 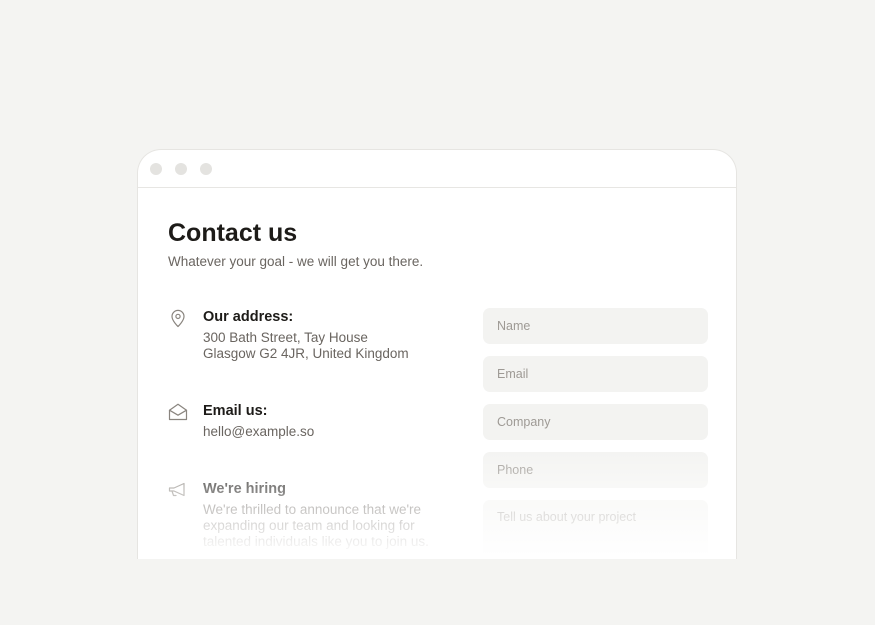 I want to click on company-field, so click(x=595, y=422).